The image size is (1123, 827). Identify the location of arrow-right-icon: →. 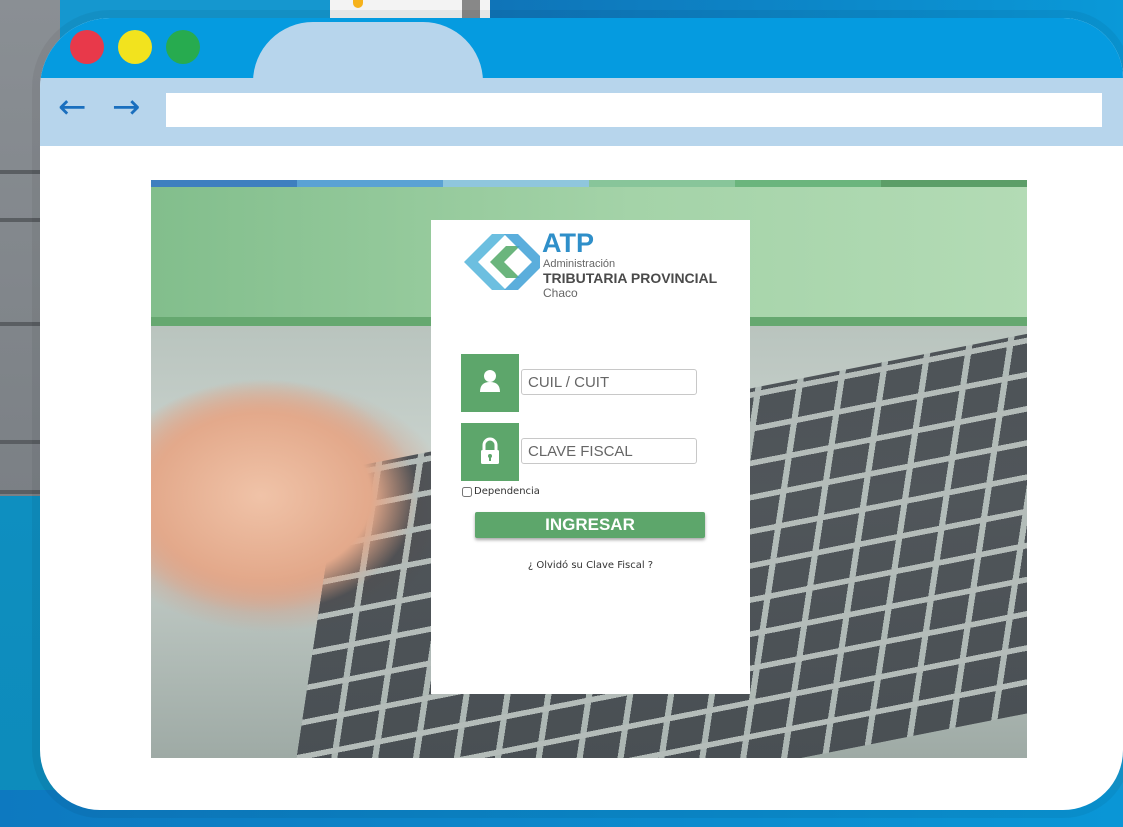
(126, 107).